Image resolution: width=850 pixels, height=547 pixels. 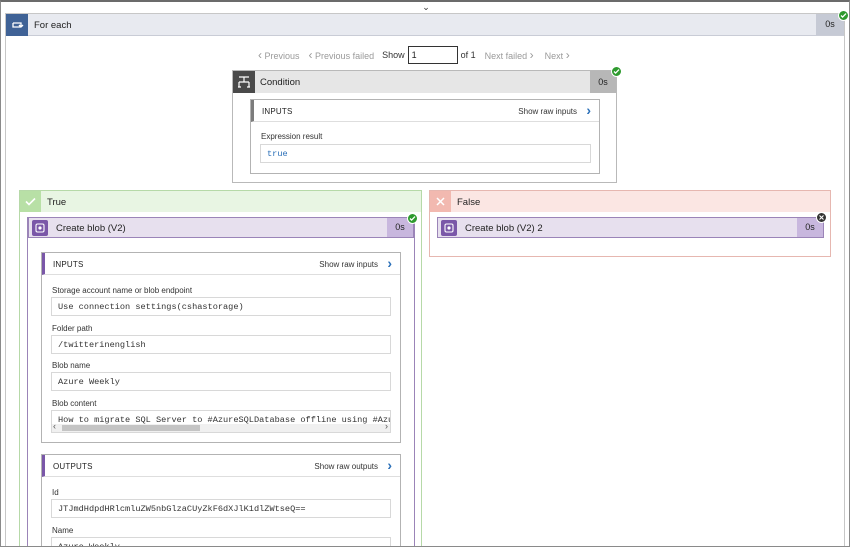 I want to click on scroll-left-icon: ‹, so click(x=54, y=426).